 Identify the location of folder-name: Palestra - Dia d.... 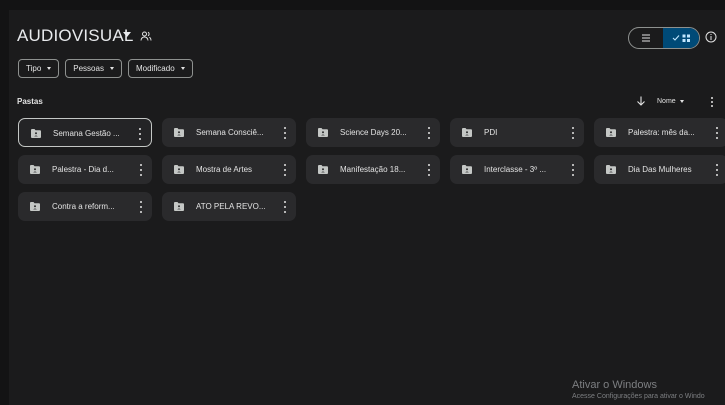
(83, 169).